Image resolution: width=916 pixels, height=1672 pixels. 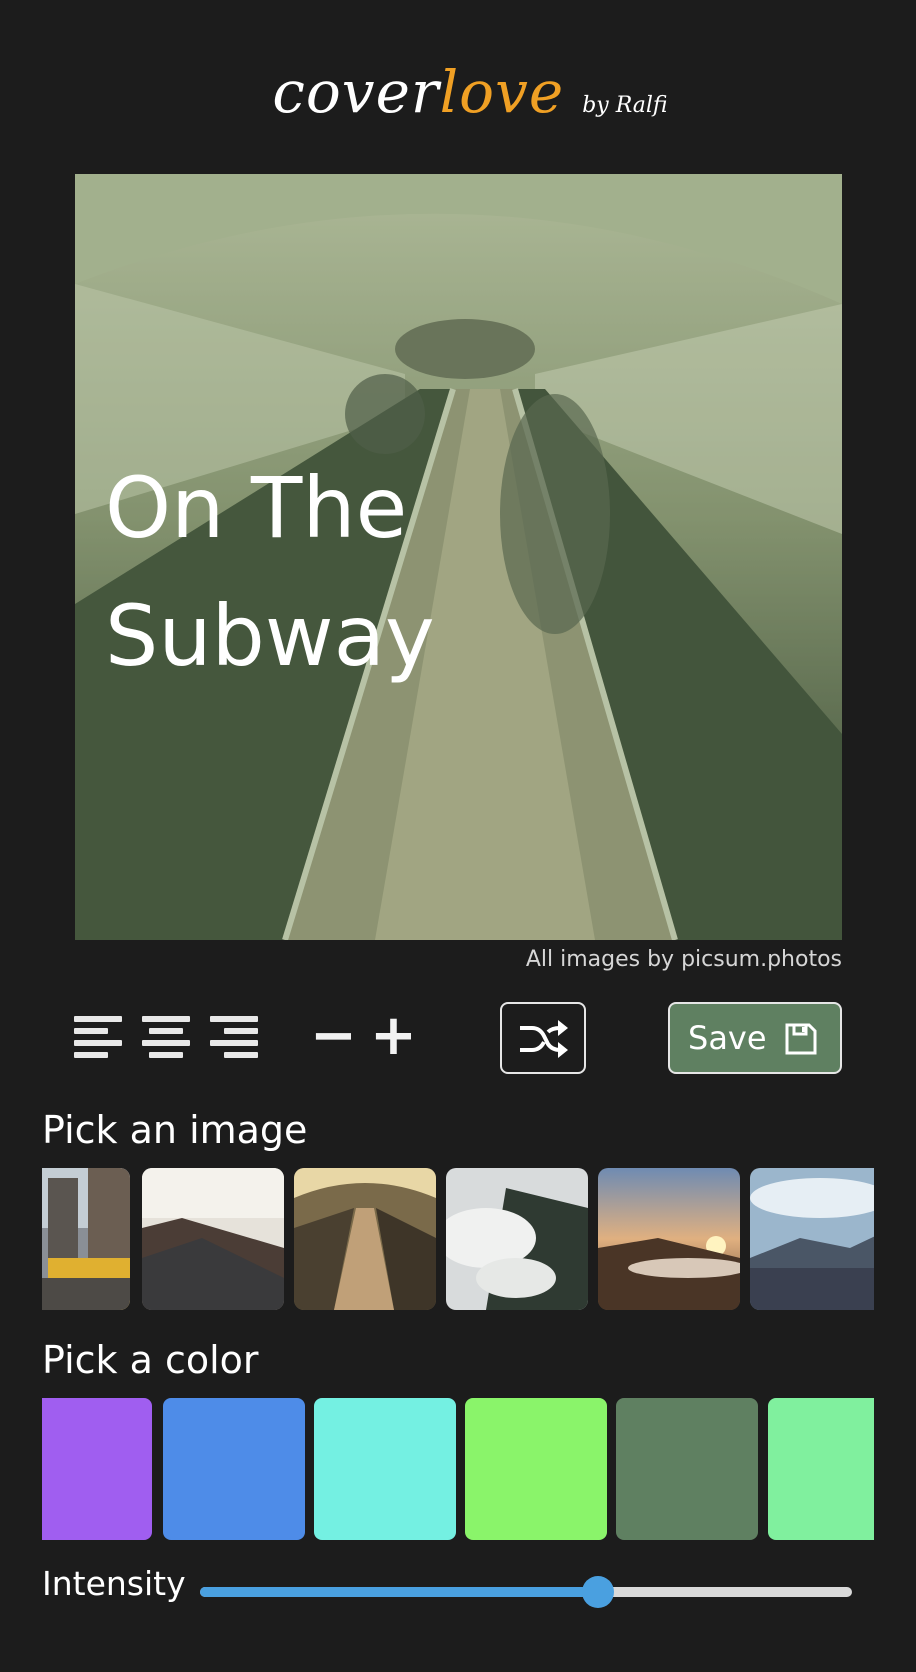 What do you see at coordinates (167, 1039) in the screenshot?
I see `align-center-icon` at bounding box center [167, 1039].